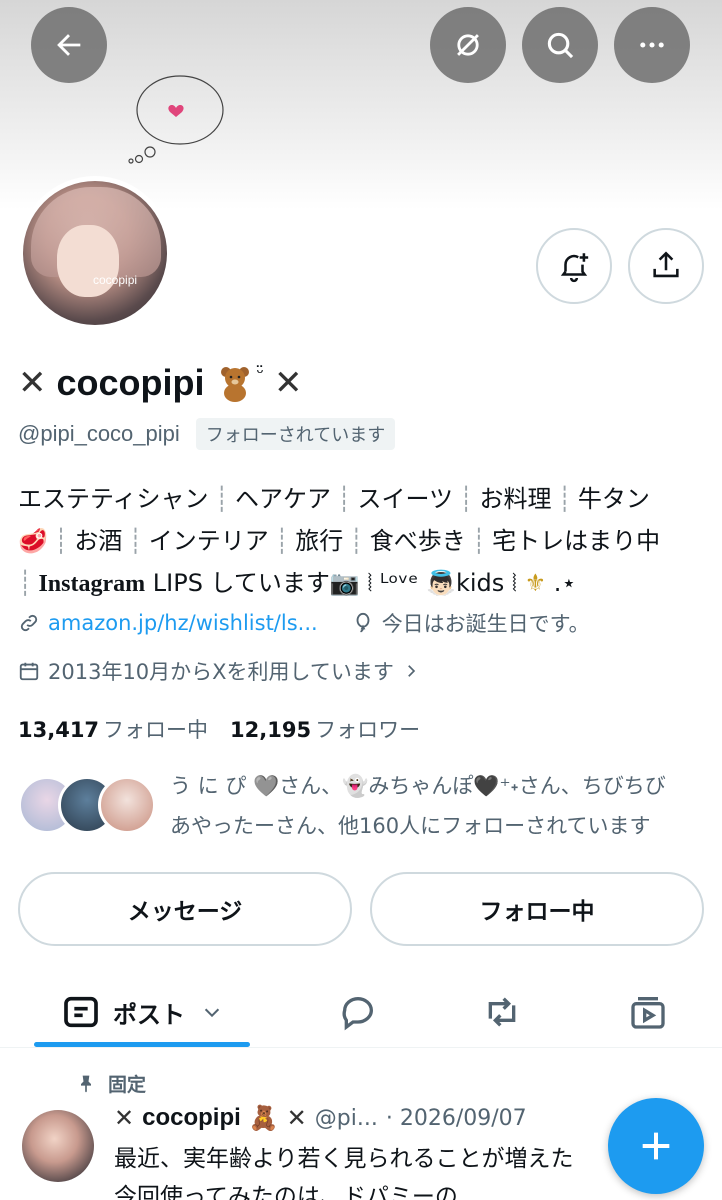 The image size is (722, 1200). I want to click on baby-icon: 👼🏻, so click(441, 583).